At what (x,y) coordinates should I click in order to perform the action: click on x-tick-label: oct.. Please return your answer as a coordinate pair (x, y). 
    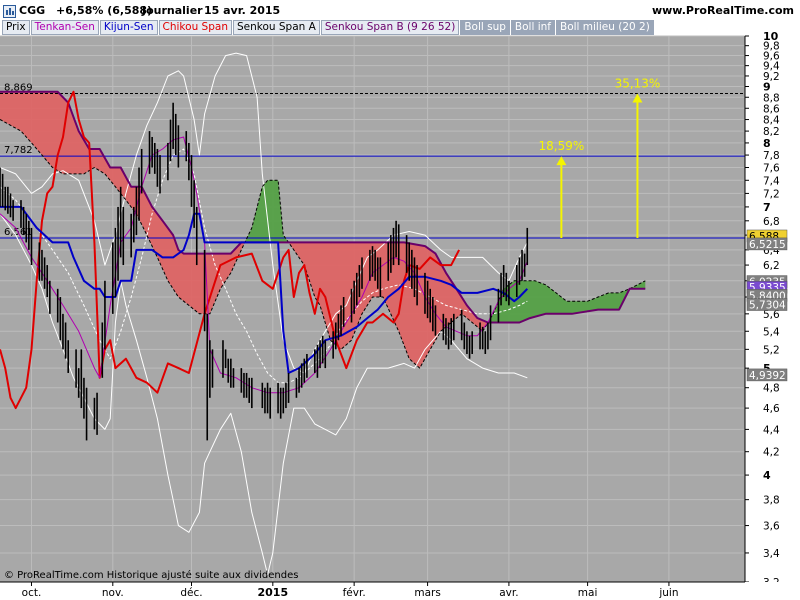
    Looking at the image, I should click on (32, 593).